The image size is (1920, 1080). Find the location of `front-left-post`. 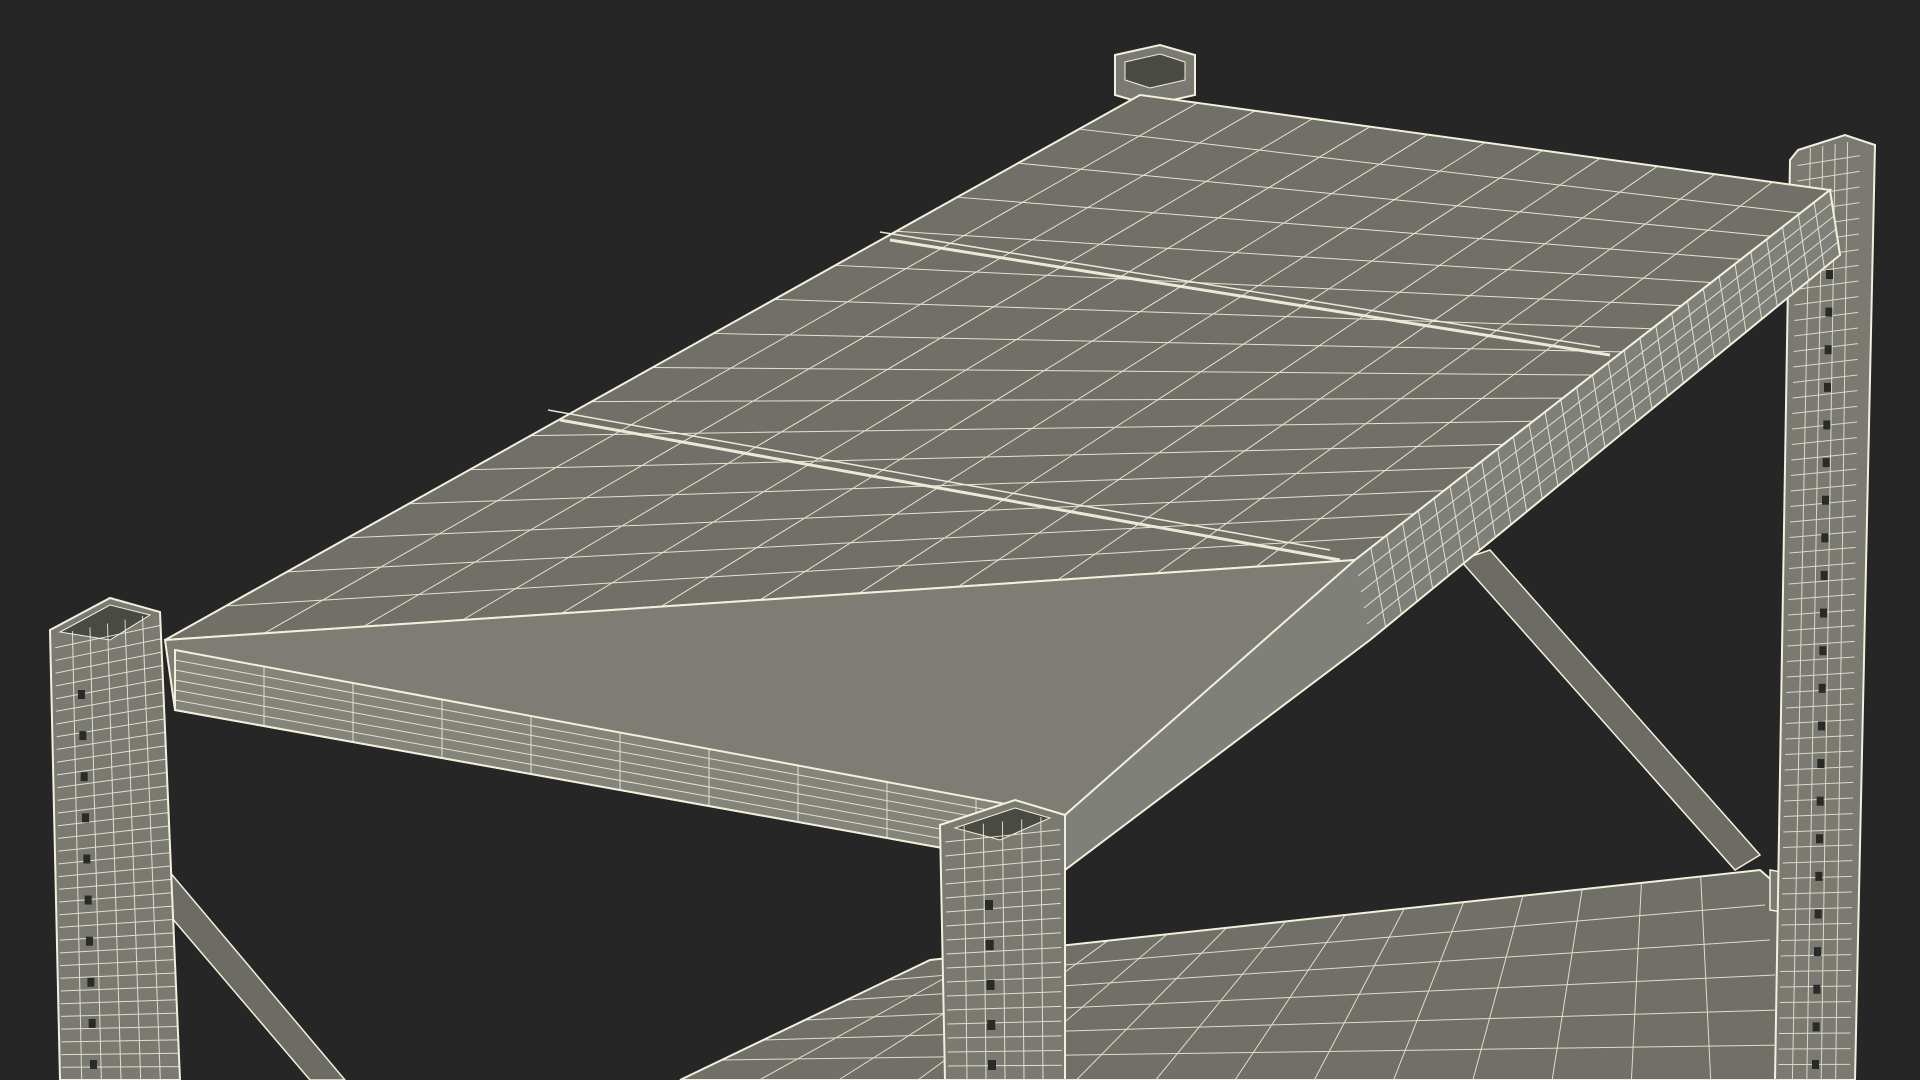

front-left-post is located at coordinates (115, 838).